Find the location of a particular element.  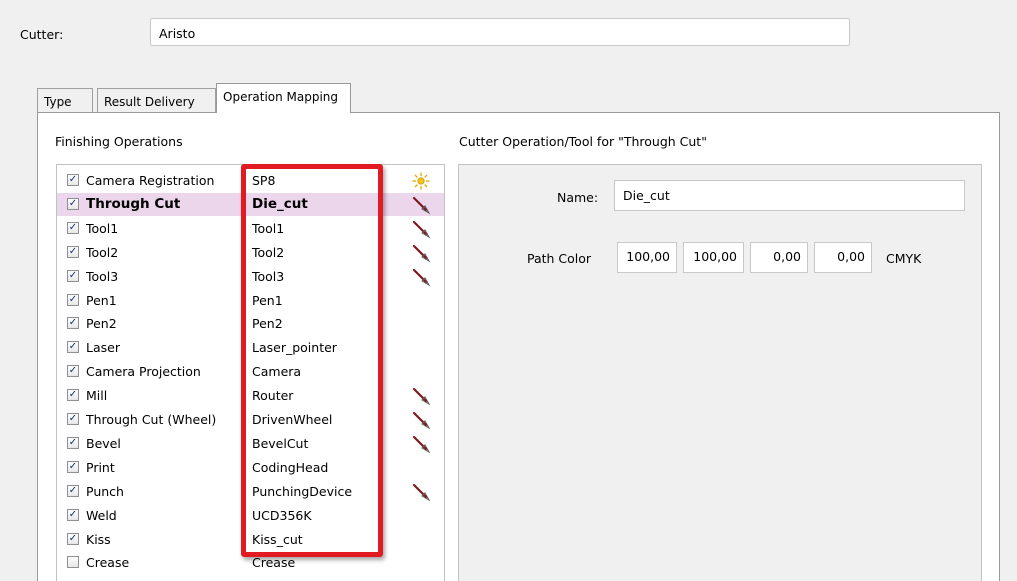

operation-name: Pen1 is located at coordinates (101, 300).